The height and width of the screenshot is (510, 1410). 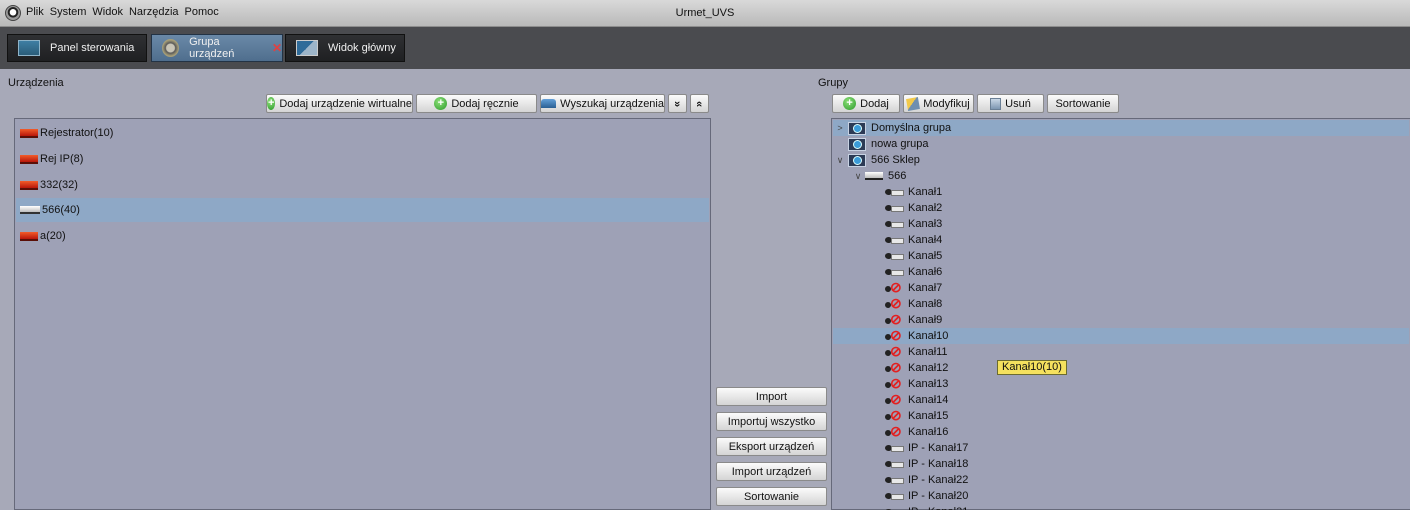 I want to click on tree-channel-item: Kanał10, so click(x=1121, y=335).